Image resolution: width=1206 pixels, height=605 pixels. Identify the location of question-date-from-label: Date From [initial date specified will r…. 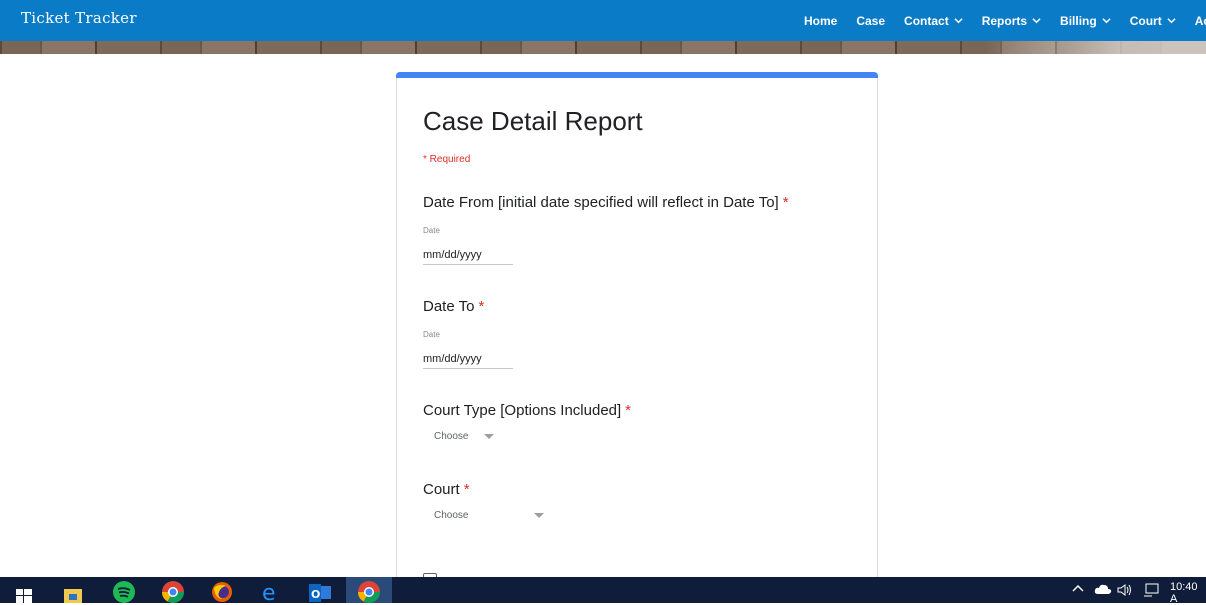
(601, 202).